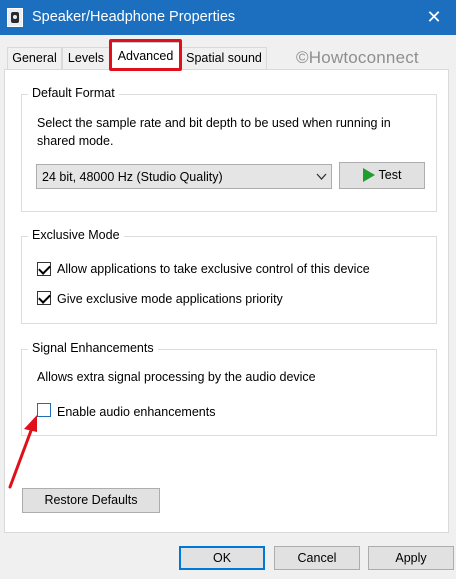  What do you see at coordinates (222, 558) in the screenshot?
I see `ok-button: OK` at bounding box center [222, 558].